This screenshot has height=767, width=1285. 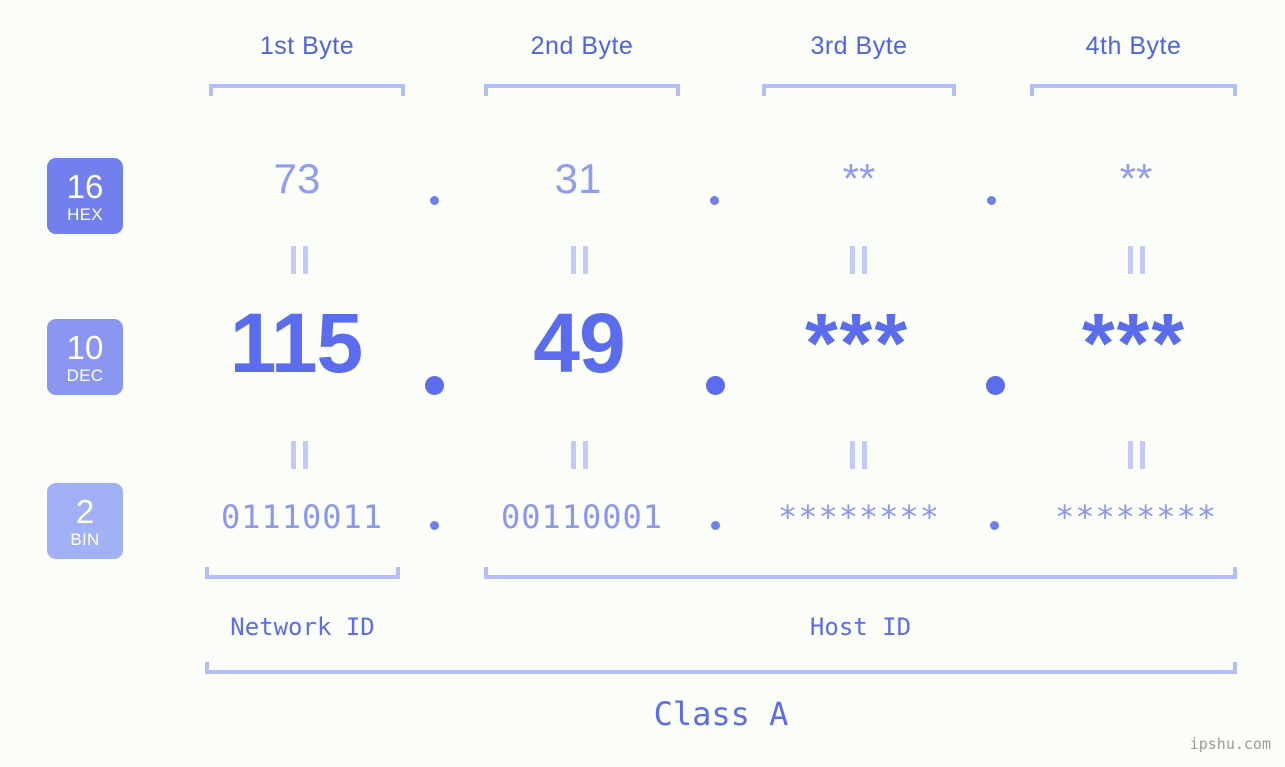 I want to click on byte-header-1: 1st Byte, so click(x=307, y=46).